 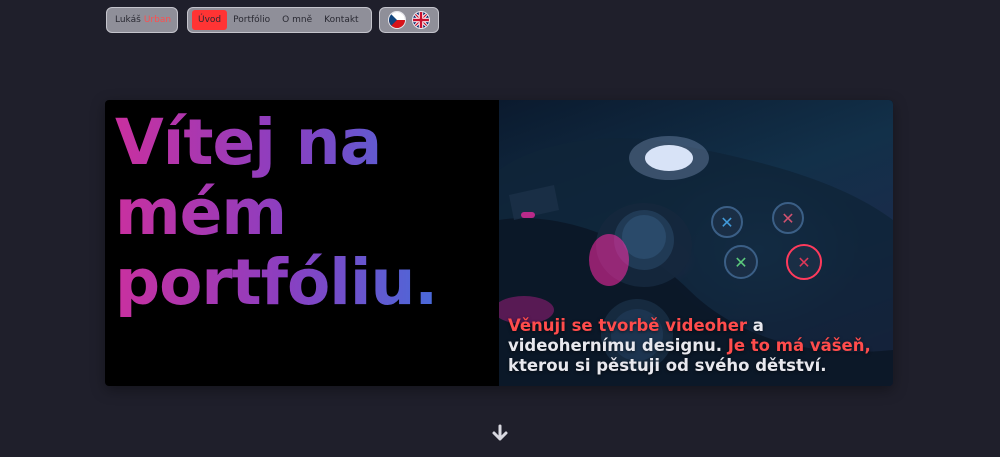 I want to click on uk-flag-icon, so click(x=421, y=20).